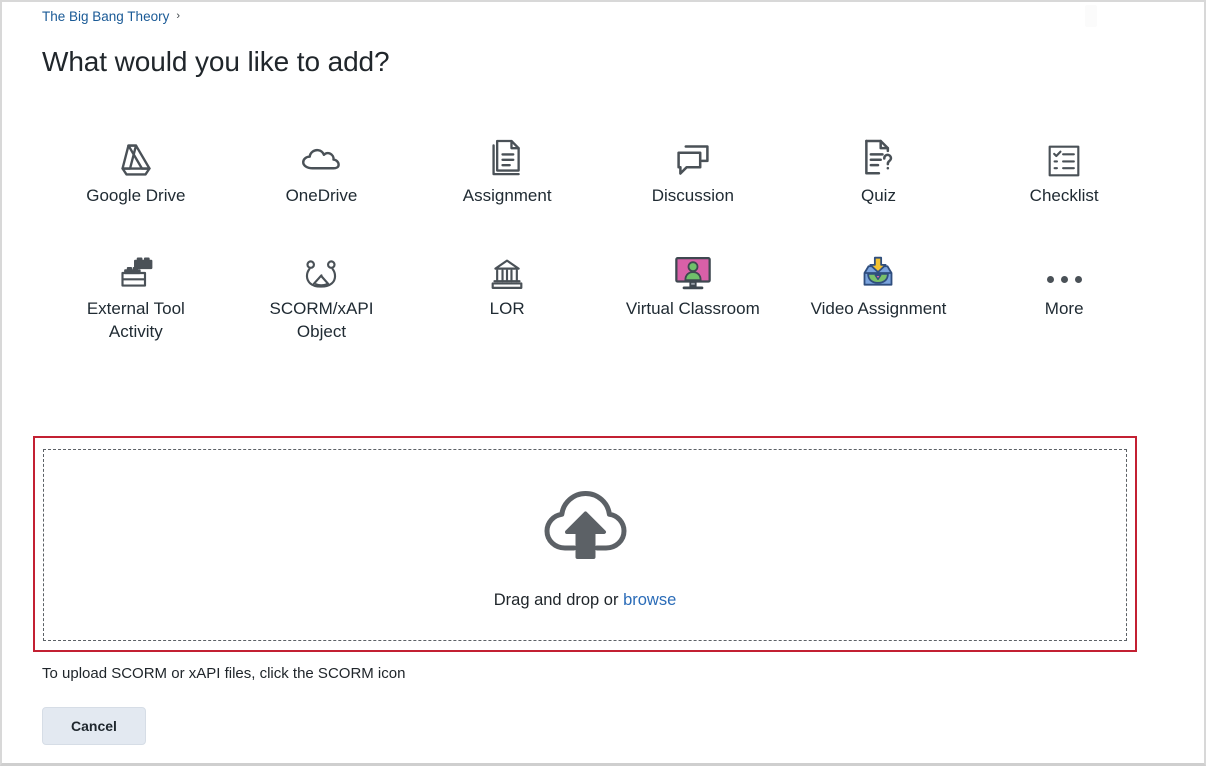 The height and width of the screenshot is (766, 1206). What do you see at coordinates (878, 195) in the screenshot?
I see `tool-label: Quiz` at bounding box center [878, 195].